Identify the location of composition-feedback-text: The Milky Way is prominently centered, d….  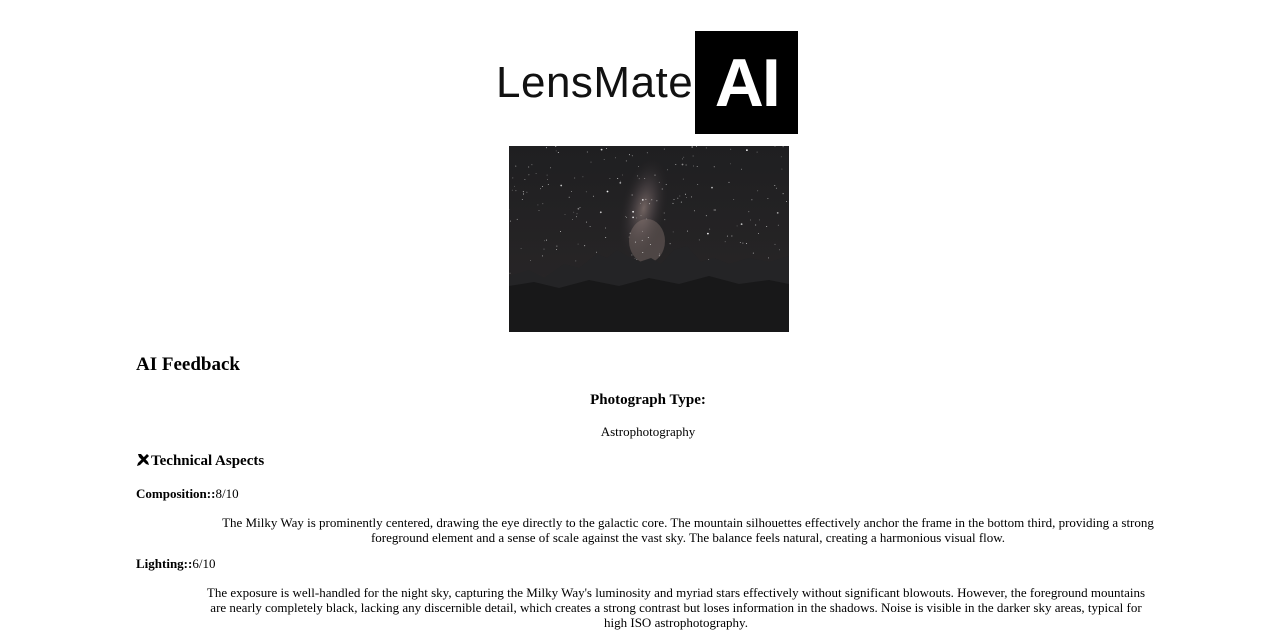
(688, 530).